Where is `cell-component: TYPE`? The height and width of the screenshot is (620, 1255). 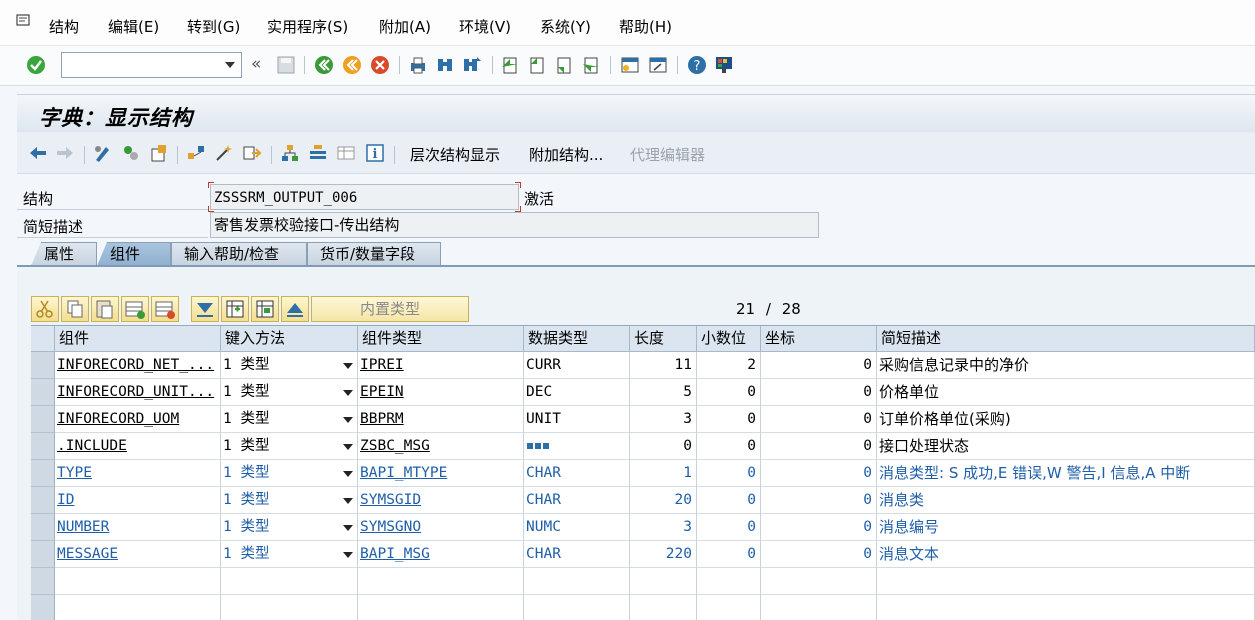
cell-component: TYPE is located at coordinates (138, 473).